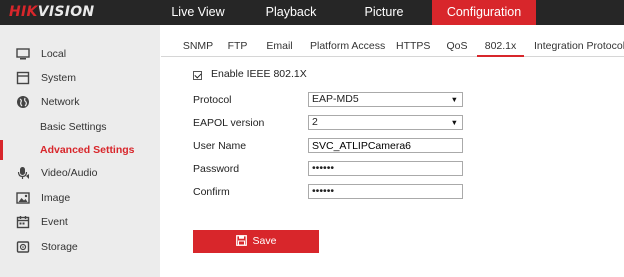  What do you see at coordinates (500, 41) in the screenshot?
I see `tab-802-1x: 802.1x` at bounding box center [500, 41].